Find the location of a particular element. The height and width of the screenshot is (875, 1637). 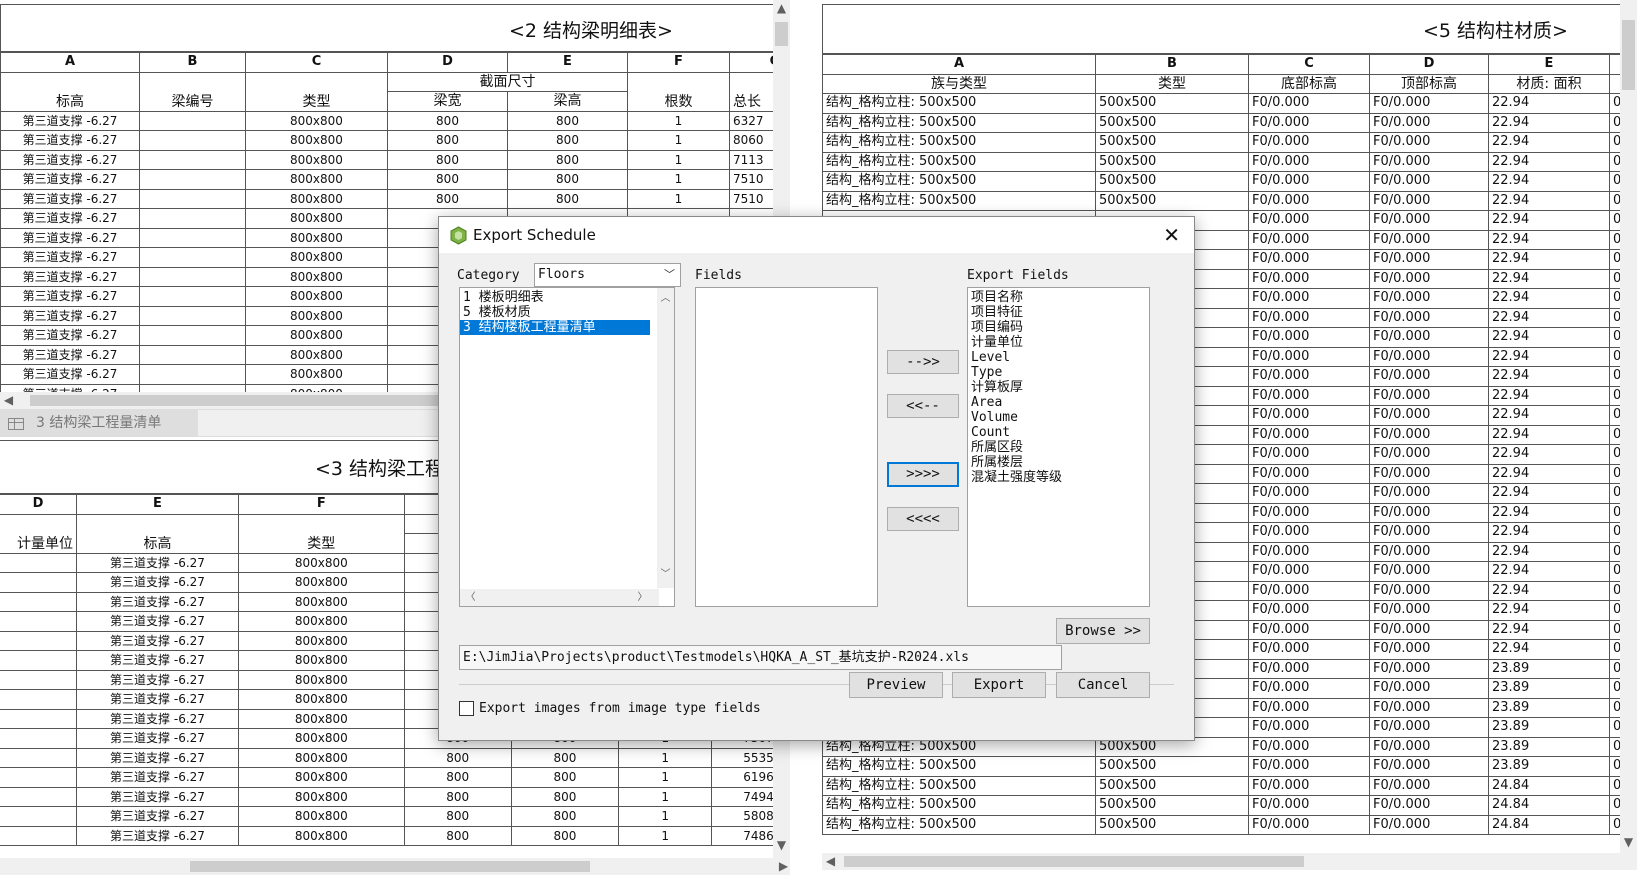

list-hscroll: 〈 〉 is located at coordinates (559, 597).